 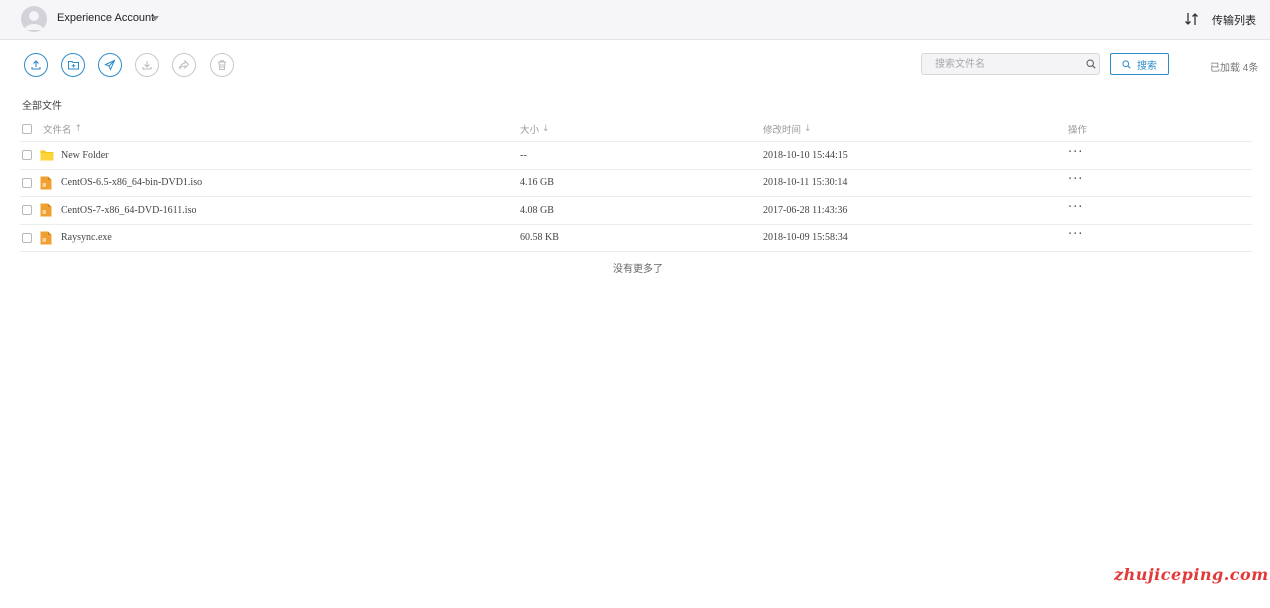 I want to click on send-button, so click(x=110, y=65).